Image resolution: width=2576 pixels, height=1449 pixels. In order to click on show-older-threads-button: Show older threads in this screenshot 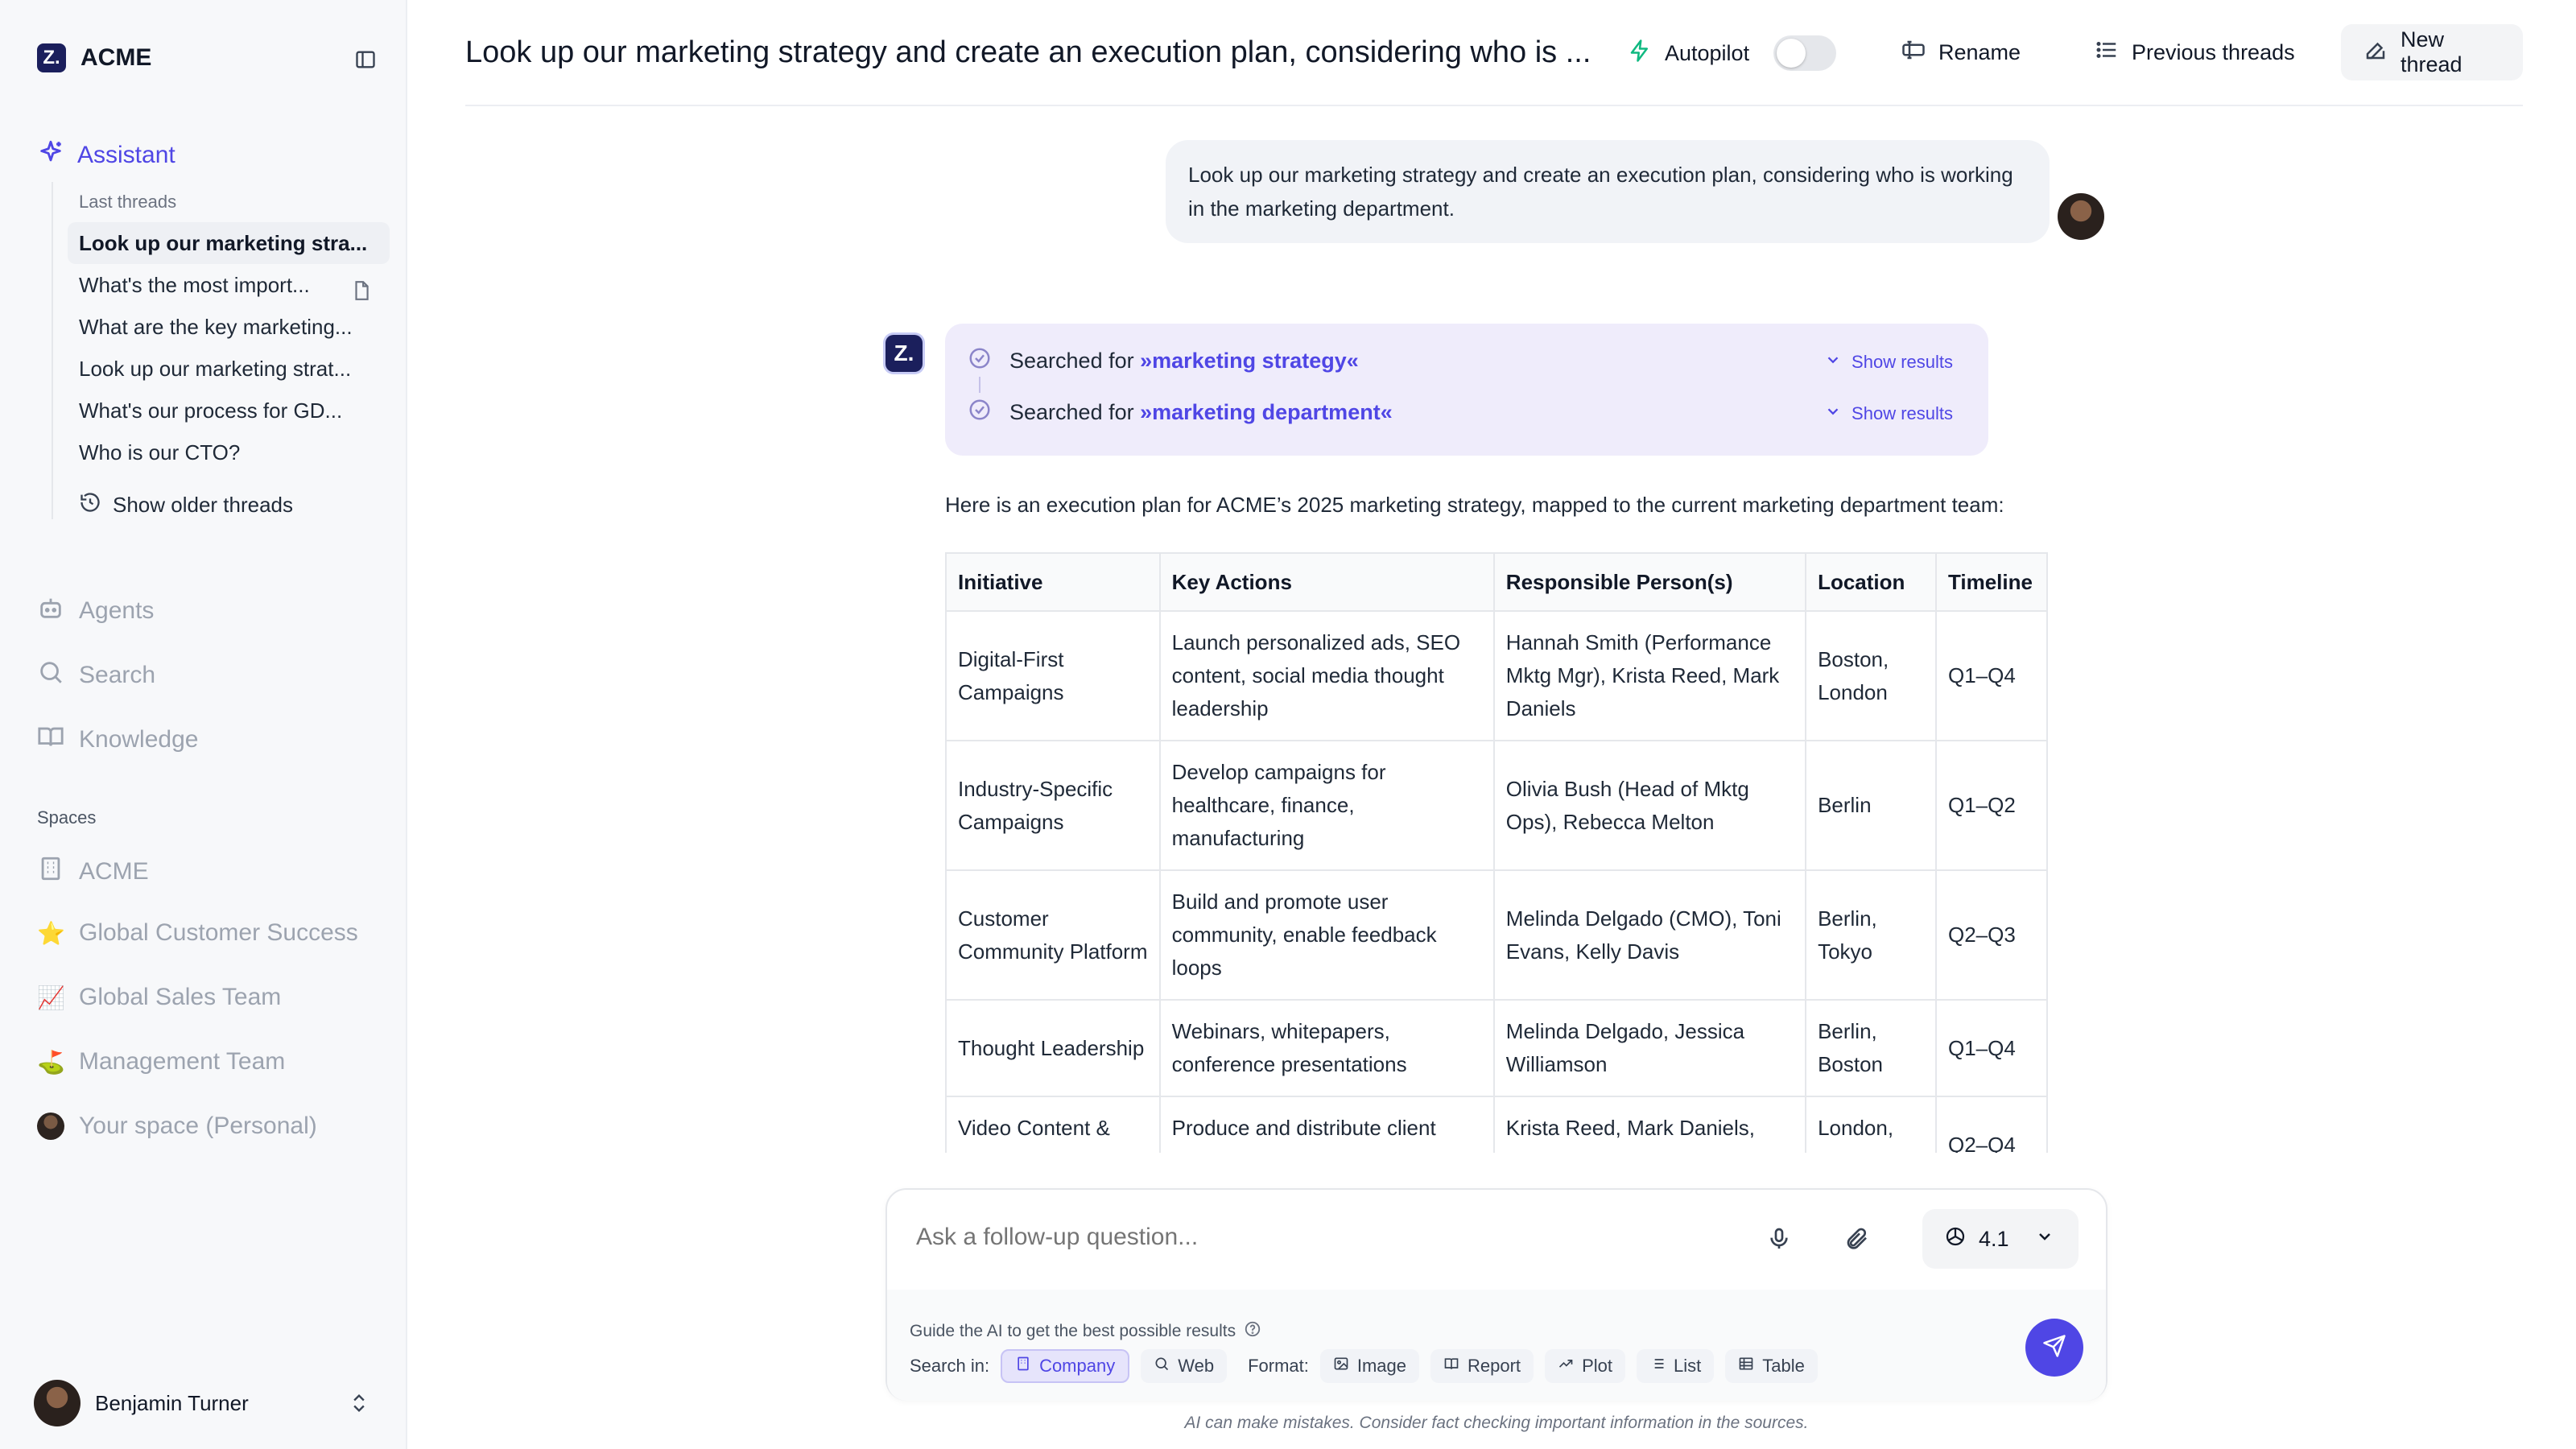, I will do `click(229, 505)`.